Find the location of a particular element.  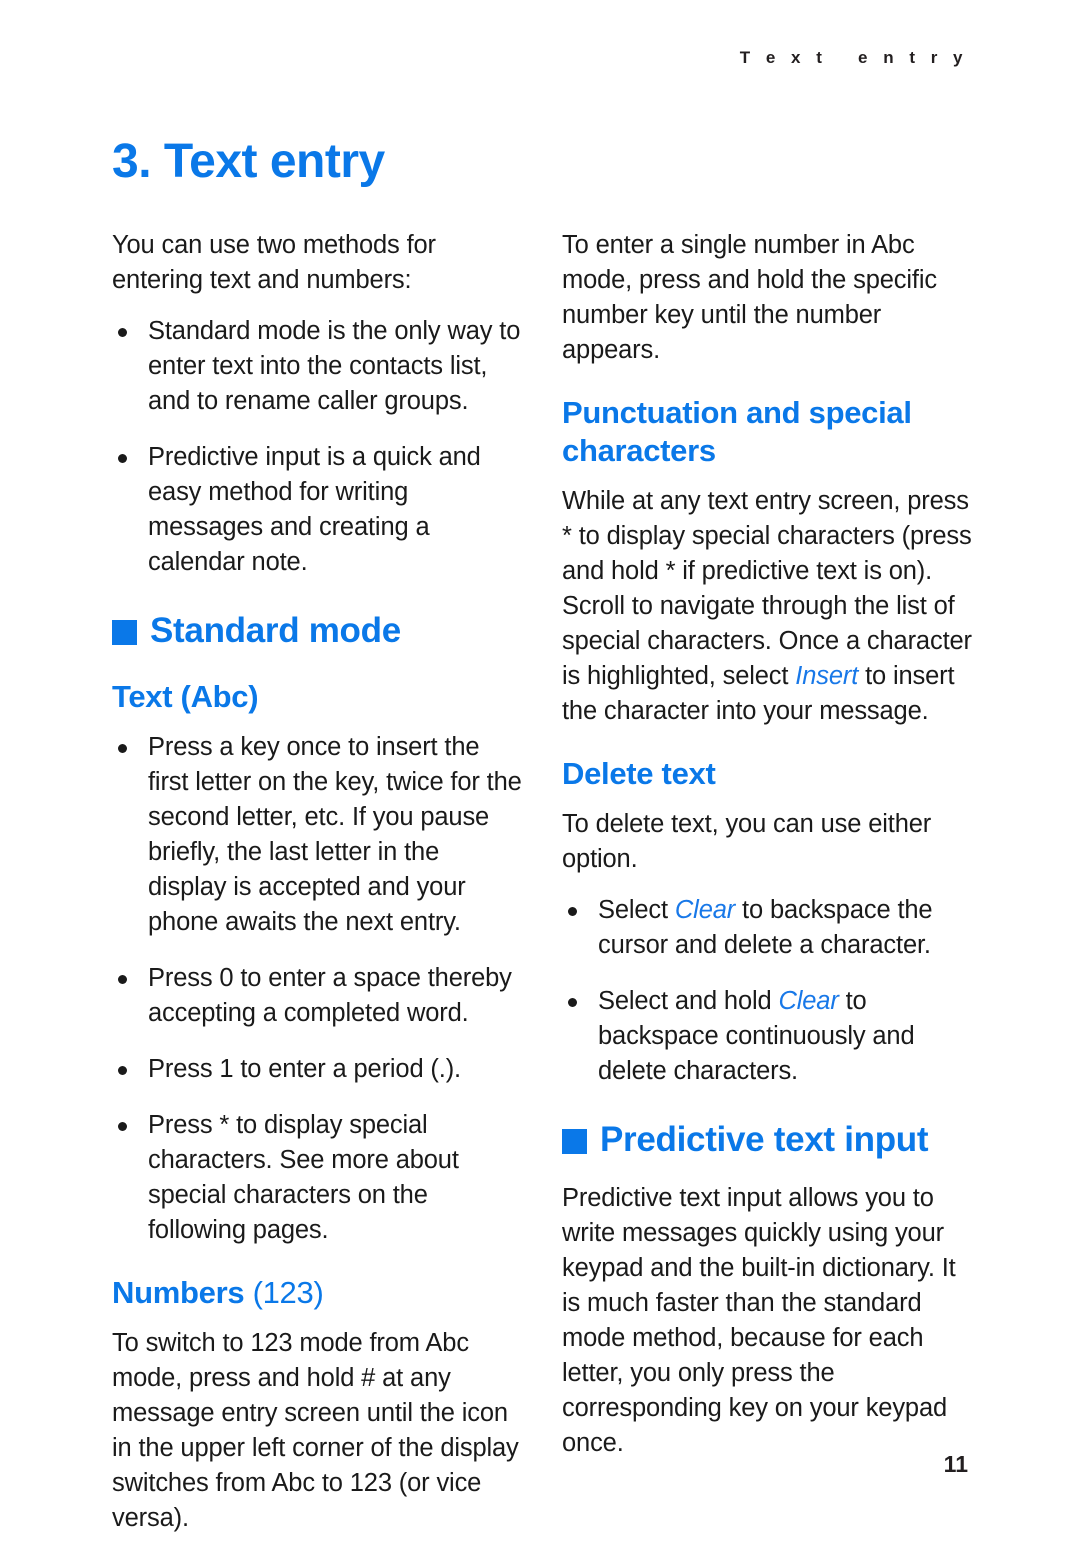

running-header: T e x t e n t r y is located at coordinates (853, 57).